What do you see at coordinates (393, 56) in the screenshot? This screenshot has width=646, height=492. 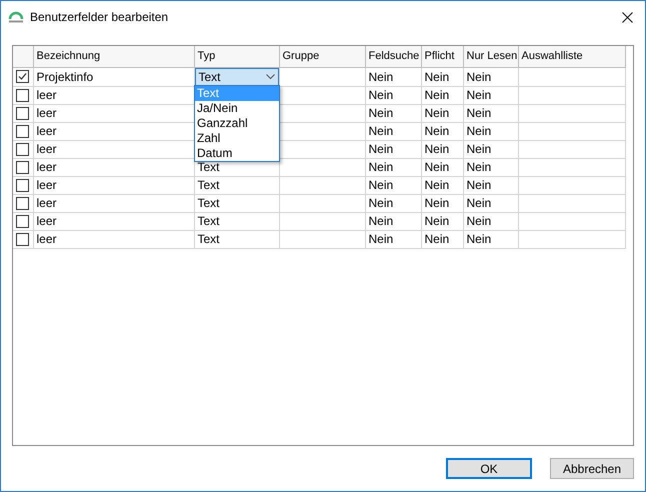 I see `column-header: Feldsuche` at bounding box center [393, 56].